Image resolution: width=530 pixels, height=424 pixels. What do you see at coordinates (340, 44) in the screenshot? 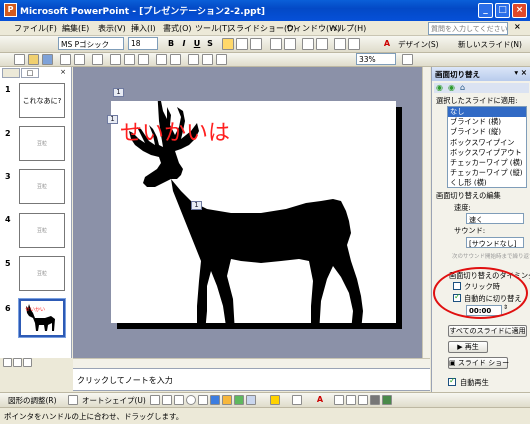
I see `indent-icon` at bounding box center [340, 44].